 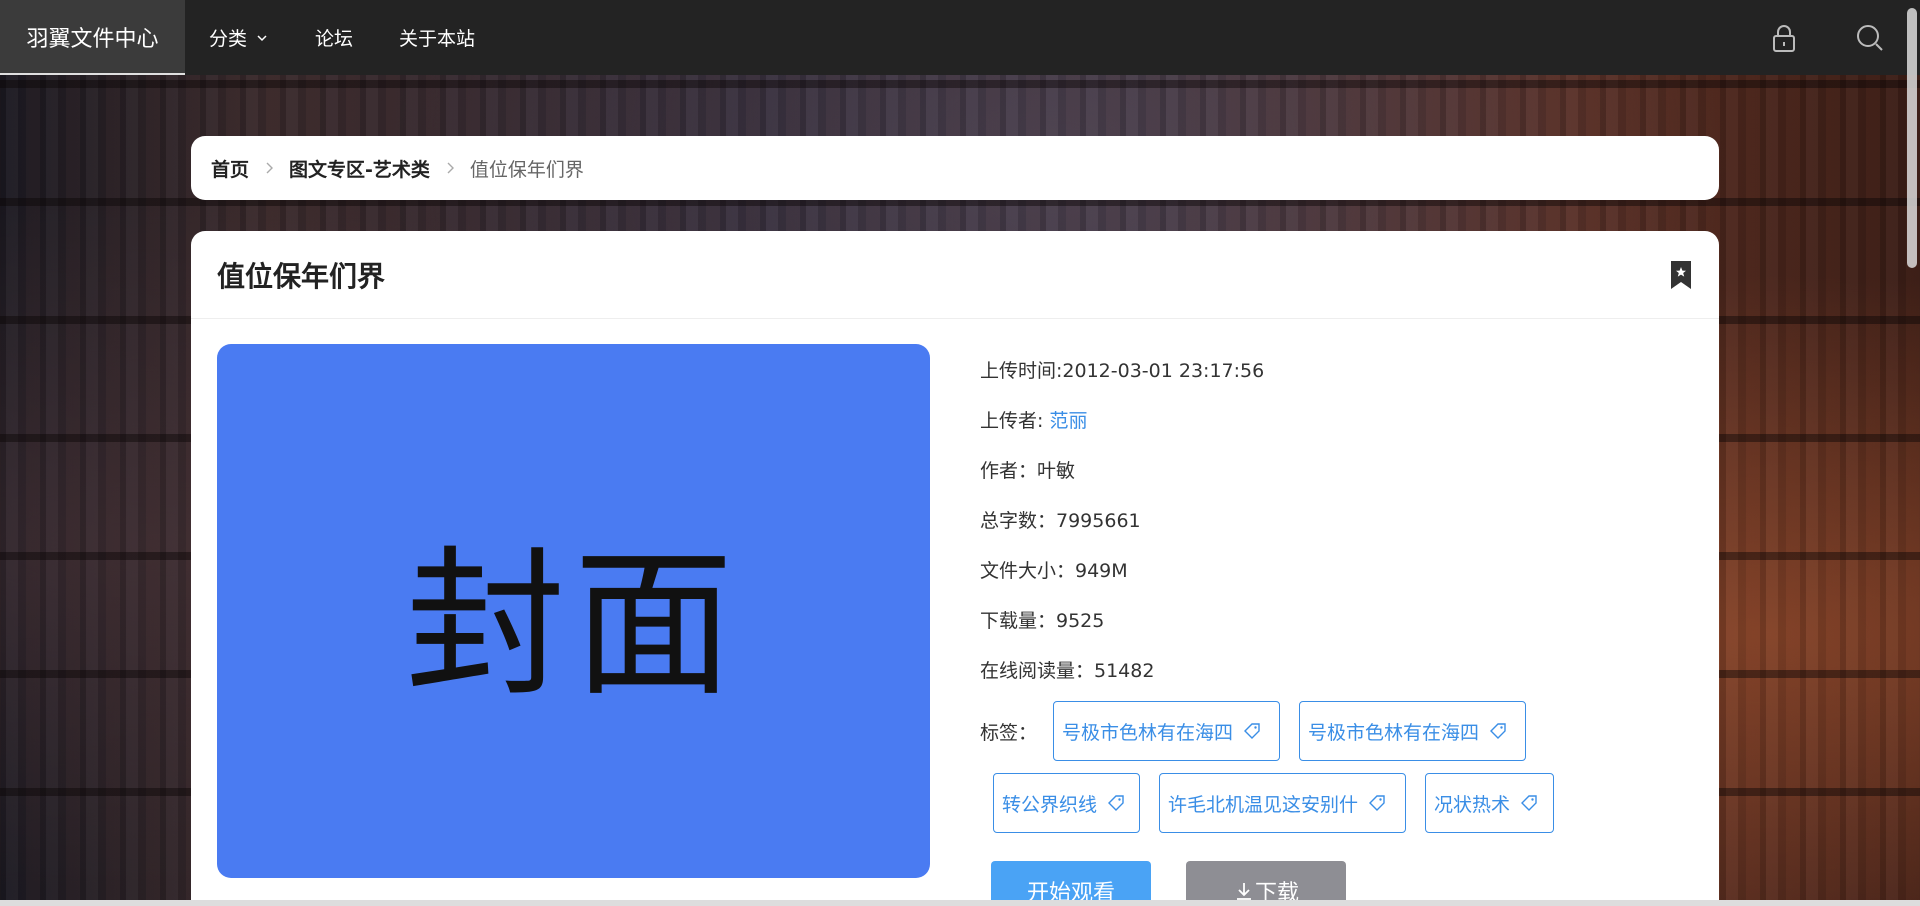 What do you see at coordinates (955, 275) in the screenshot?
I see `card-header: 值位保年们界` at bounding box center [955, 275].